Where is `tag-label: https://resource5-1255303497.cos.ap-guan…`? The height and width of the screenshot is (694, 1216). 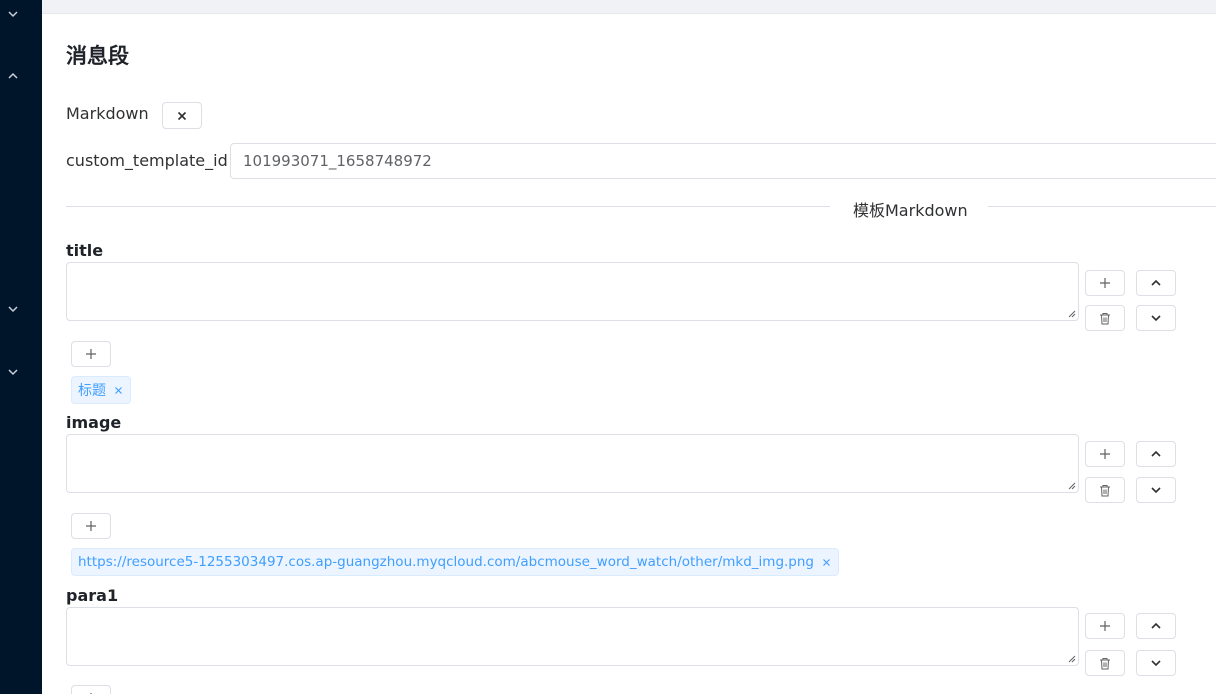
tag-label: https://resource5-1255303497.cos.ap-guan… is located at coordinates (446, 562).